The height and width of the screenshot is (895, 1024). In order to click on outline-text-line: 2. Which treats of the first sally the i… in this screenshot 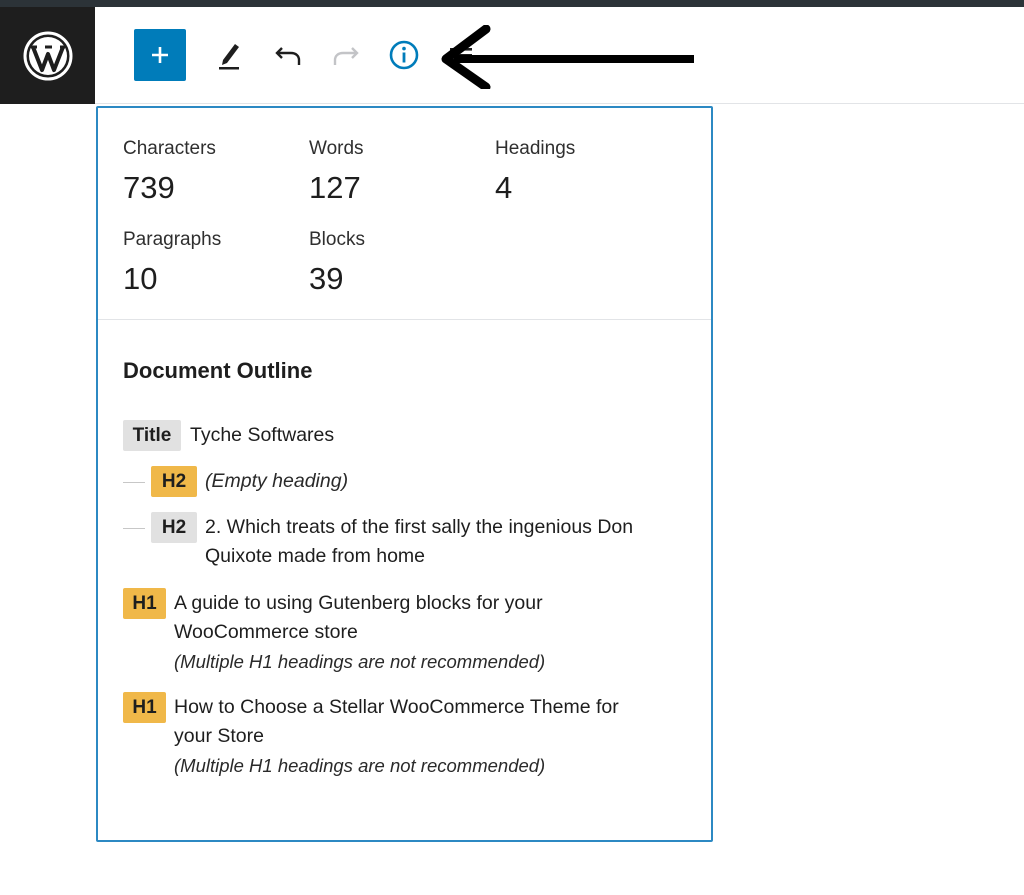, I will do `click(419, 527)`.